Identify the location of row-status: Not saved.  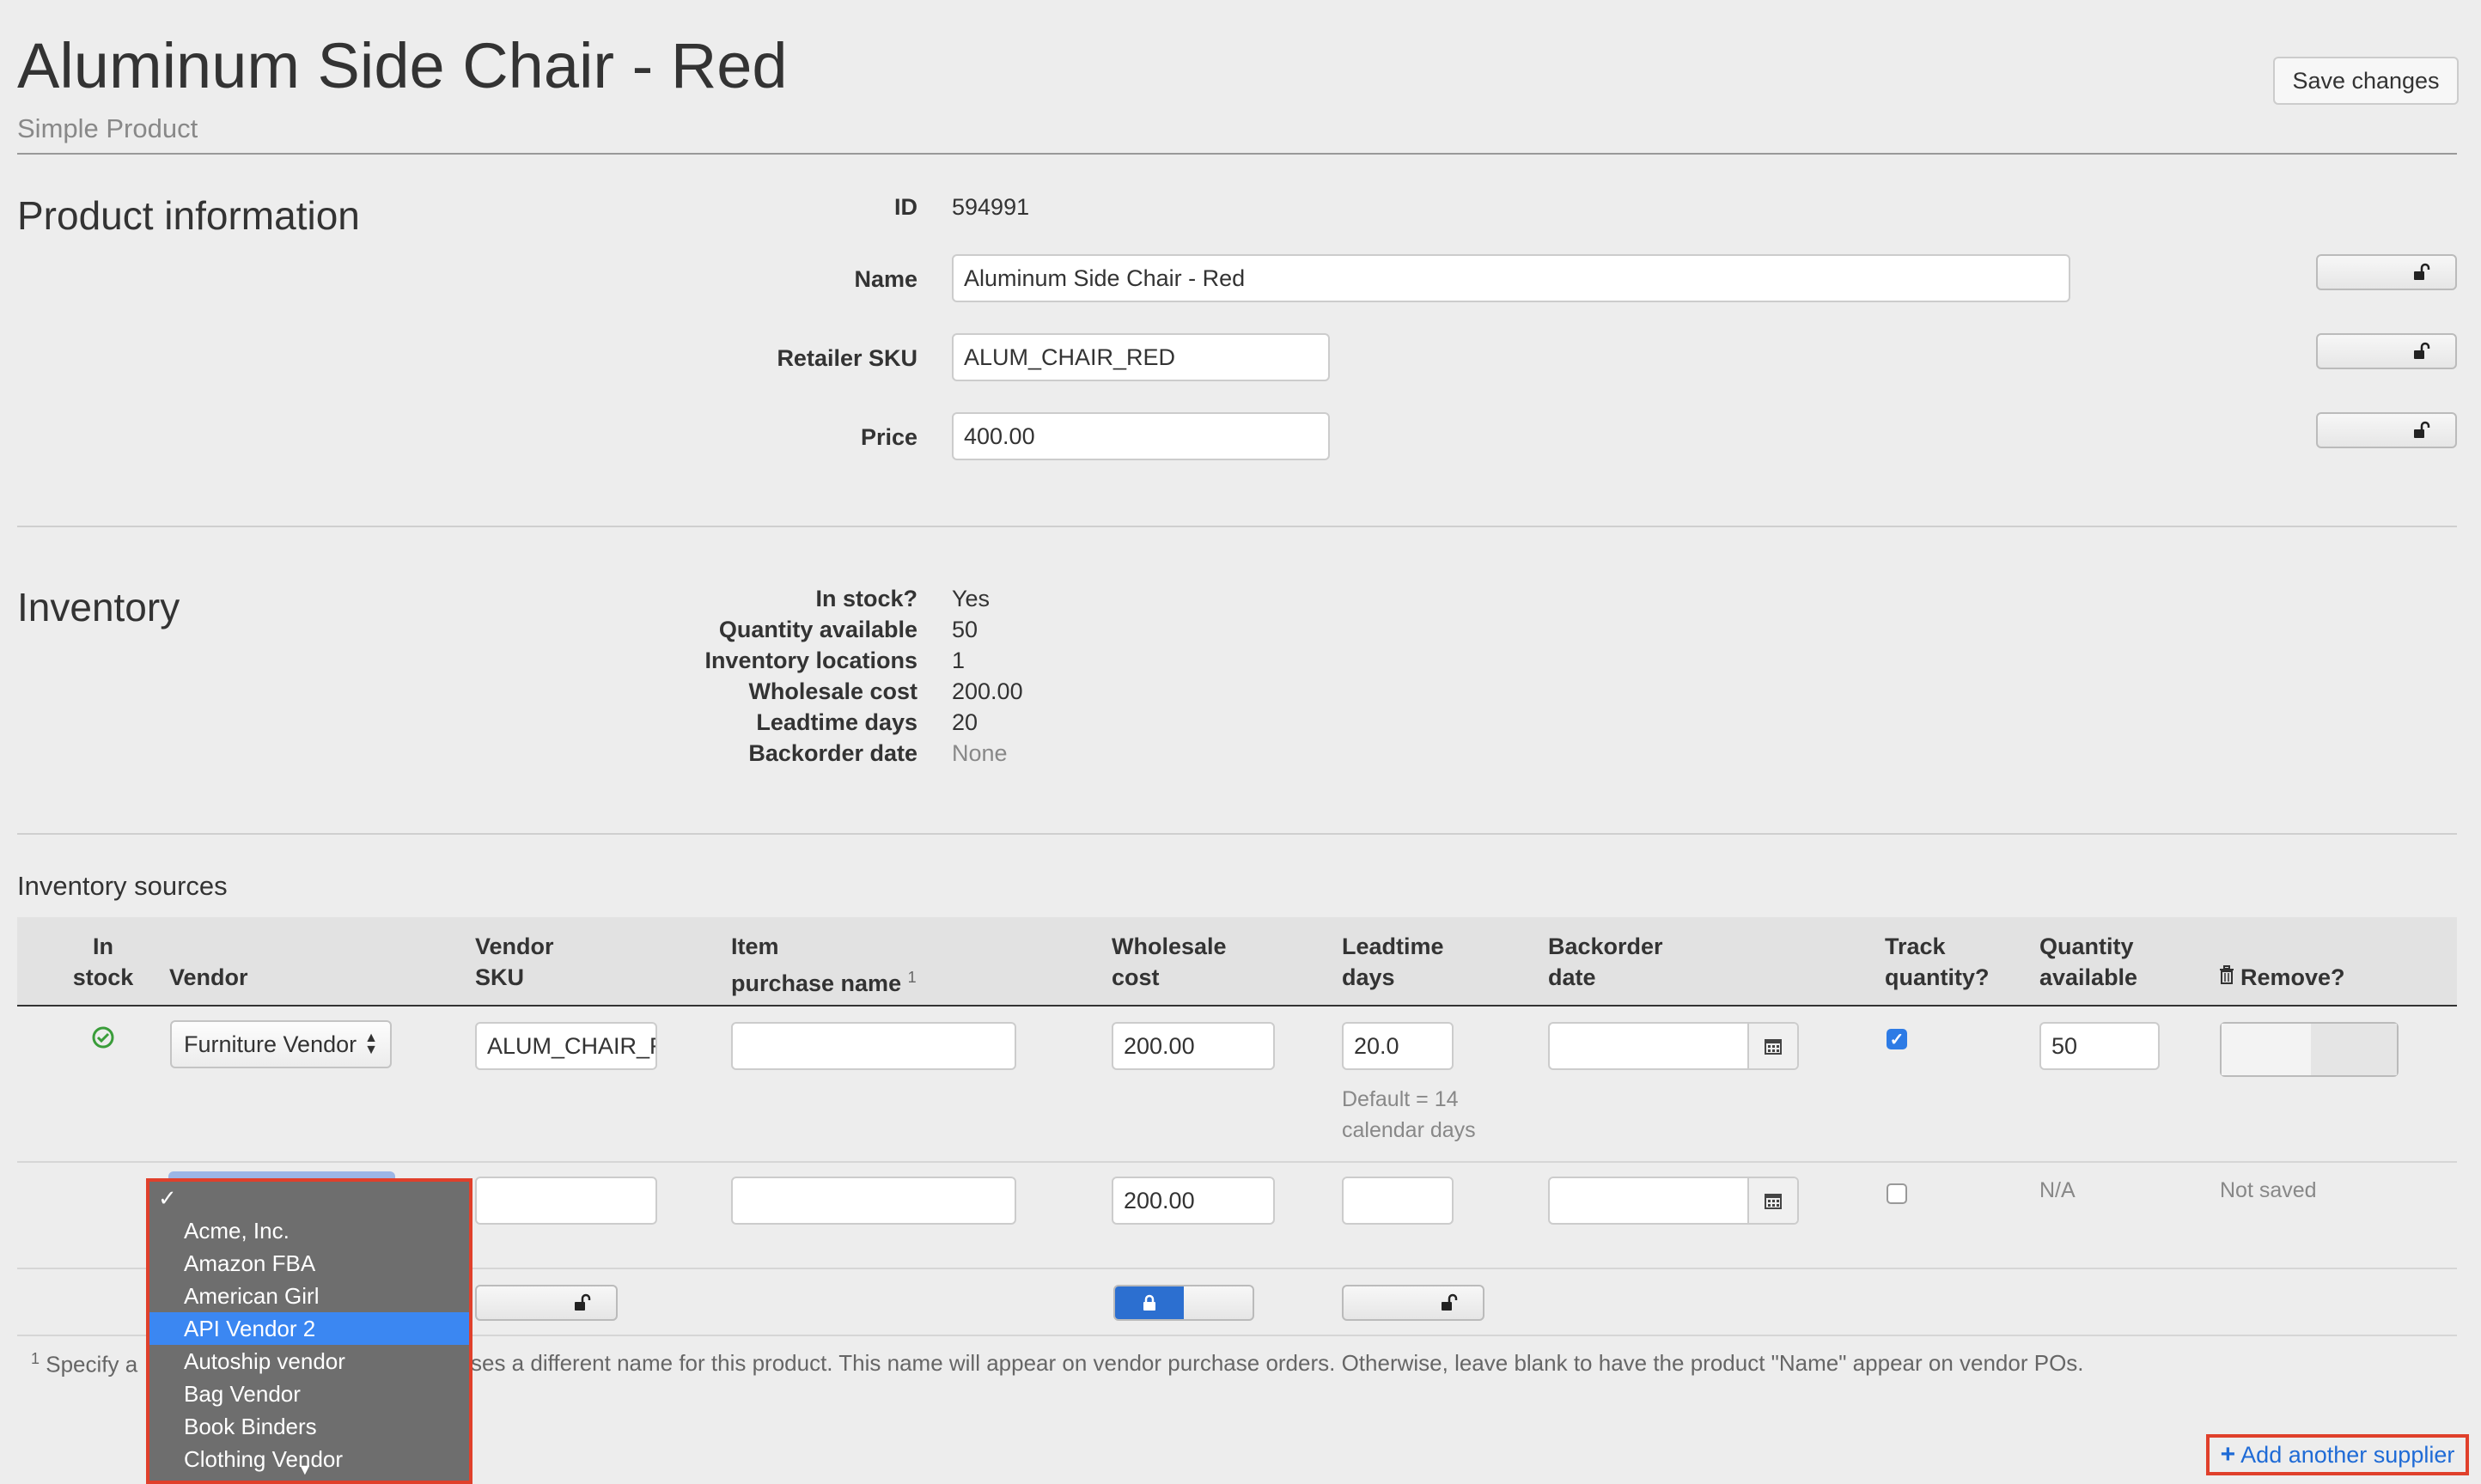
(2268, 1190).